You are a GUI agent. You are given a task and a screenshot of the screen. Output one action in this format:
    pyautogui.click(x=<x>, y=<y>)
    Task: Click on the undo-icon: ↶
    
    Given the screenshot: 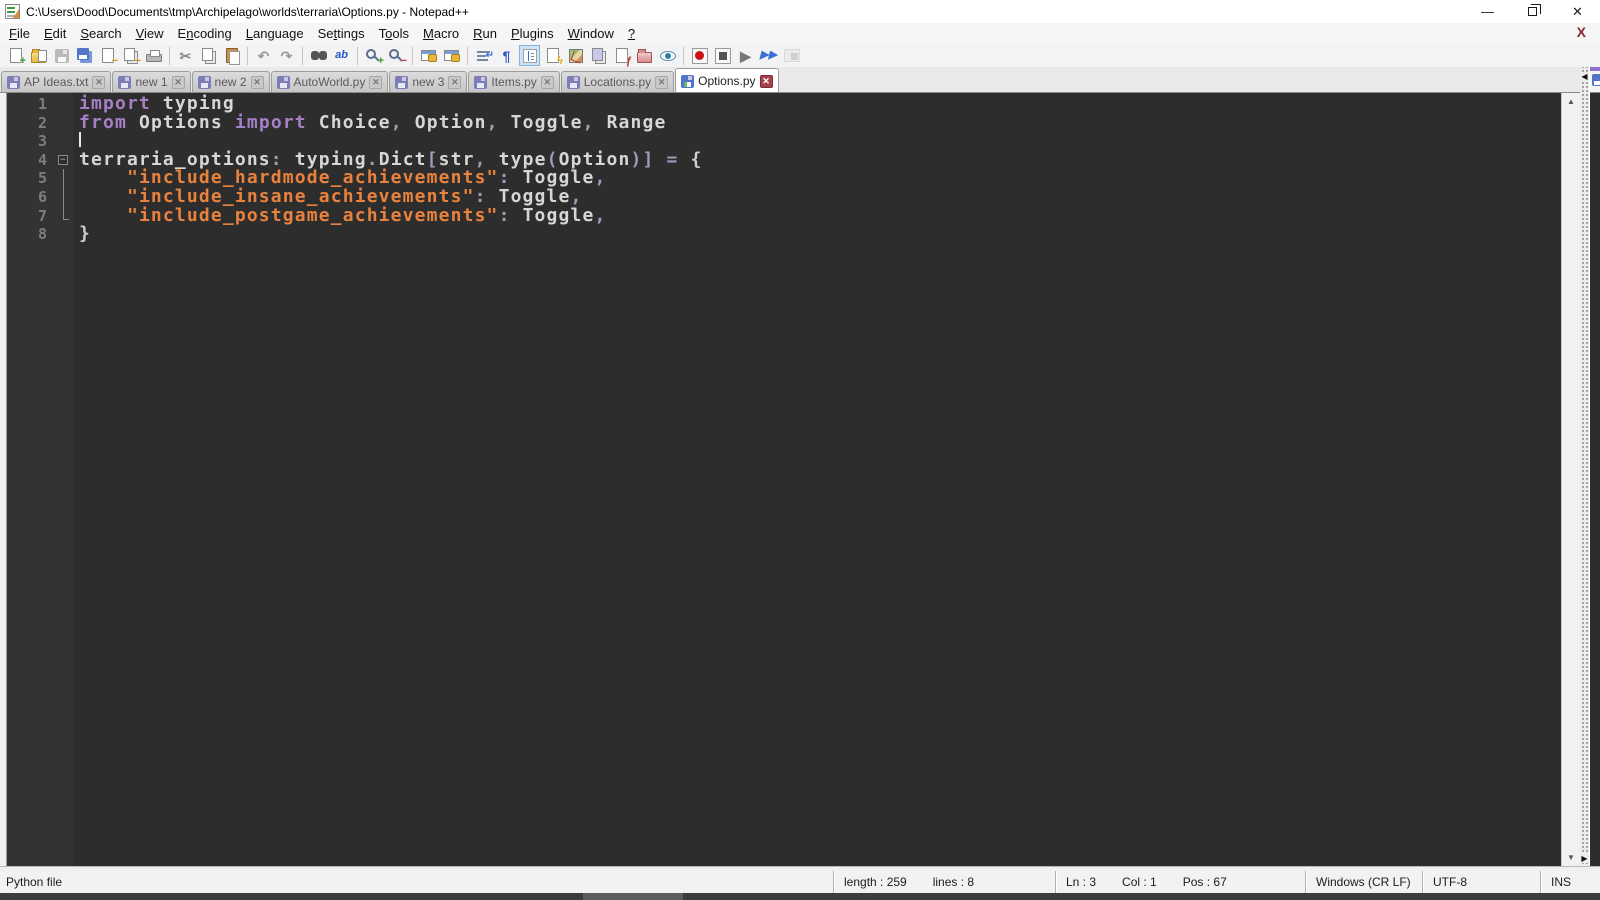 What is the action you would take?
    pyautogui.click(x=263, y=55)
    